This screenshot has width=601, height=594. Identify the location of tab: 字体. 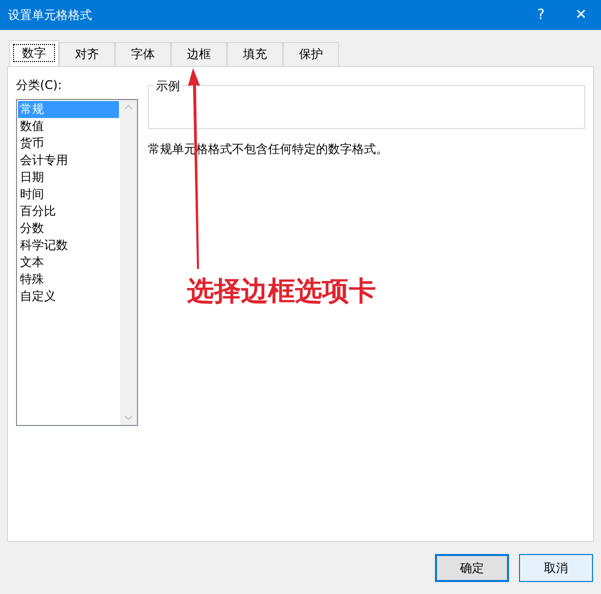
(143, 54).